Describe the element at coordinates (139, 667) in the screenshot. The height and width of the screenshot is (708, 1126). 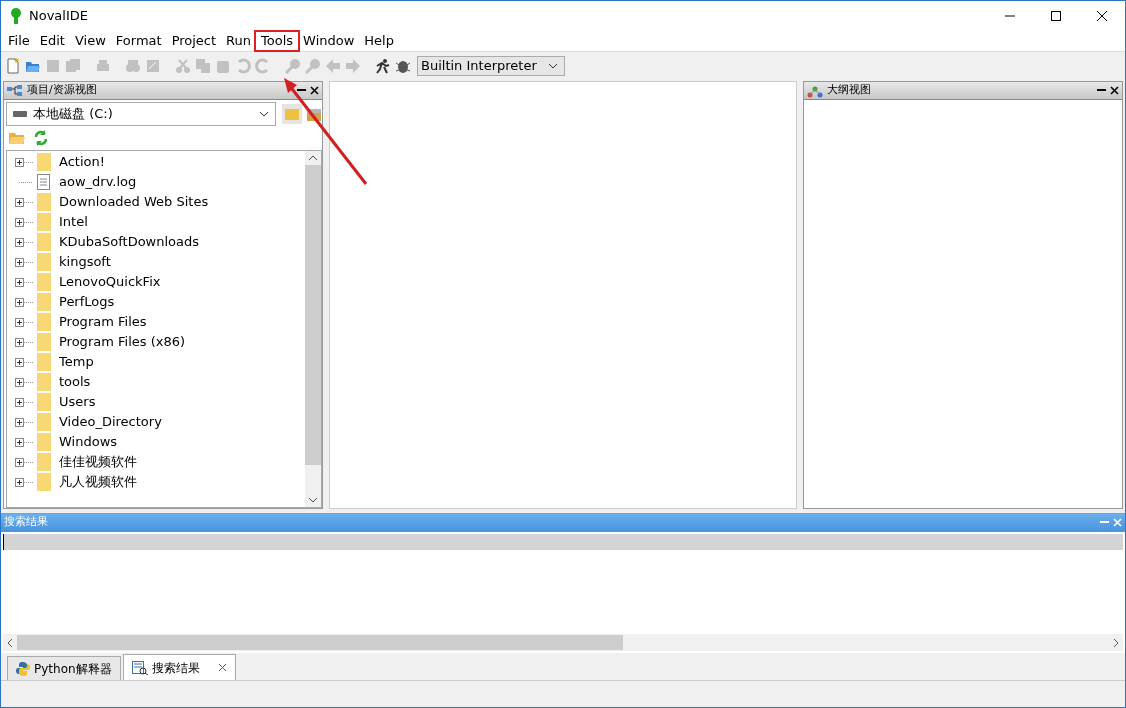
I see `search-results-icon` at that location.